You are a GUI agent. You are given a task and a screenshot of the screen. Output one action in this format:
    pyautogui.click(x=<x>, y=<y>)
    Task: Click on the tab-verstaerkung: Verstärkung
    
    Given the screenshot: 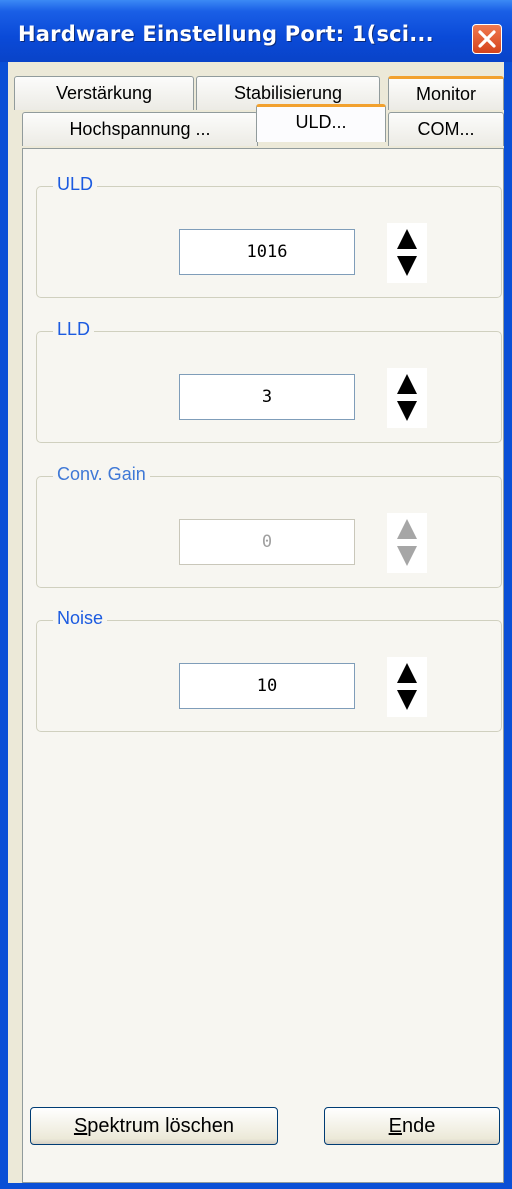 What is the action you would take?
    pyautogui.click(x=104, y=93)
    